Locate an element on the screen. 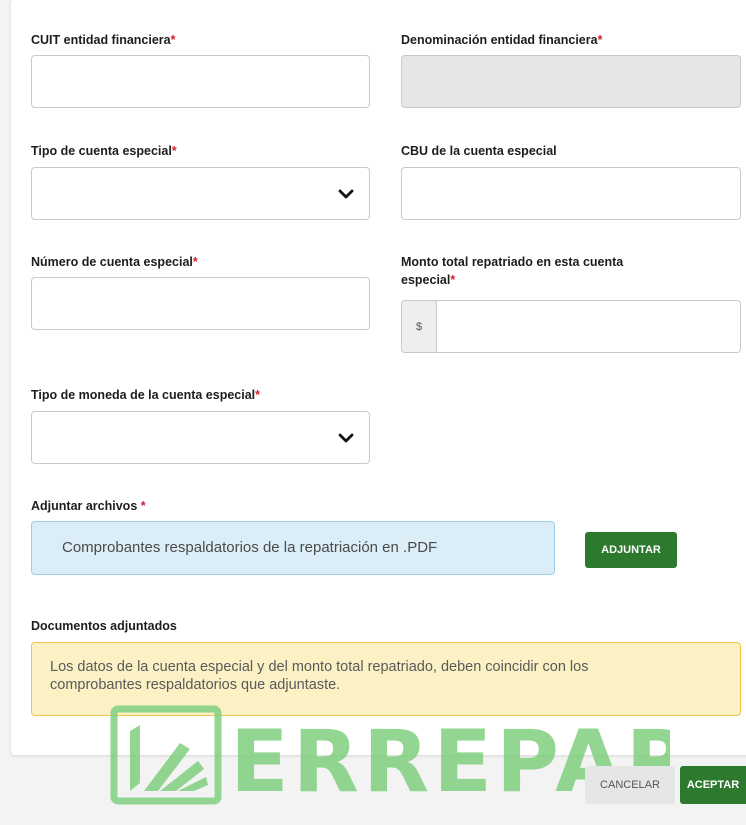  cuit-label-text: CUIT entidad financiera is located at coordinates (101, 40).